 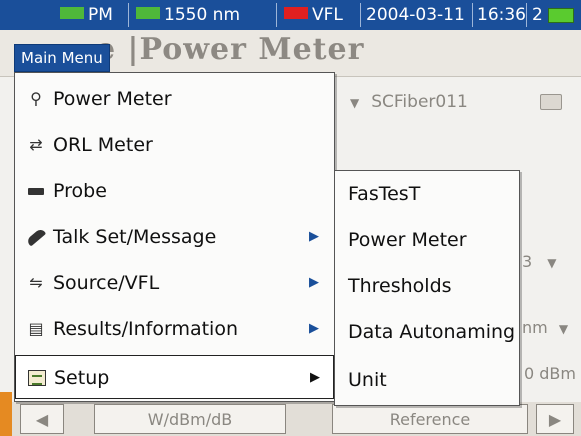 What do you see at coordinates (537, 15) in the screenshot?
I see `slot-indicator: 2` at bounding box center [537, 15].